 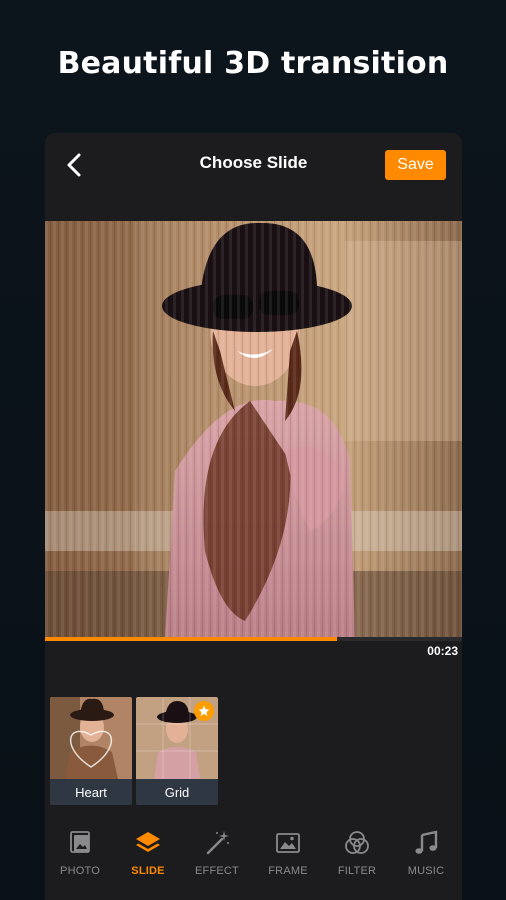 I want to click on layers-icon, so click(x=148, y=842).